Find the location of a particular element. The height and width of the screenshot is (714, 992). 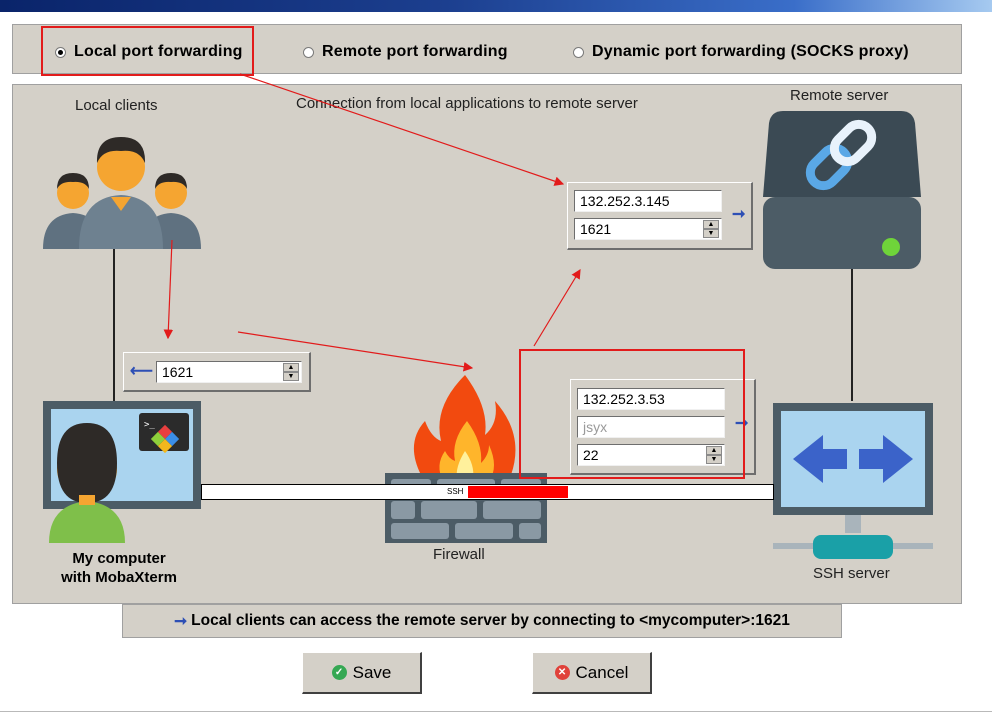

cancel-button-label: Cancel is located at coordinates (602, 672).